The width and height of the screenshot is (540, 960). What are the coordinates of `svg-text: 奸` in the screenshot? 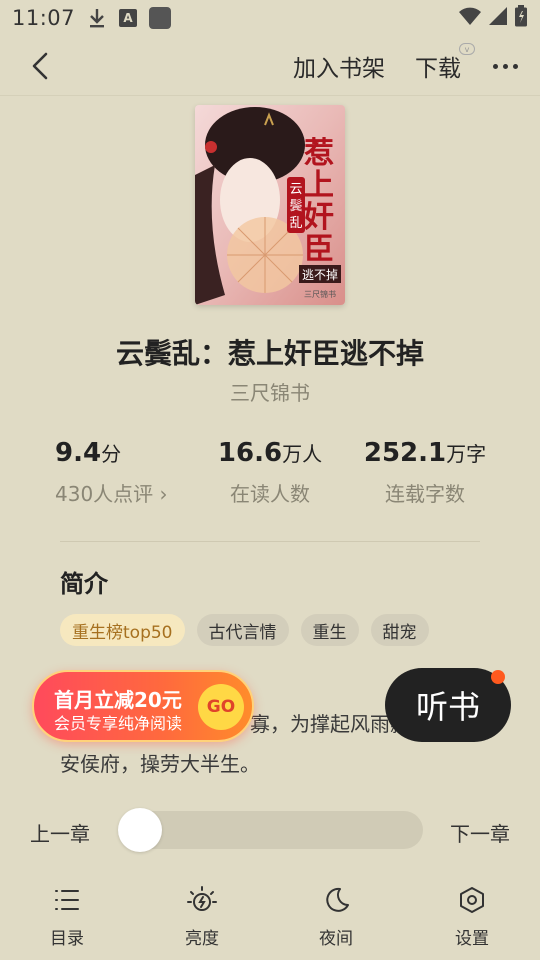 It's located at (319, 217).